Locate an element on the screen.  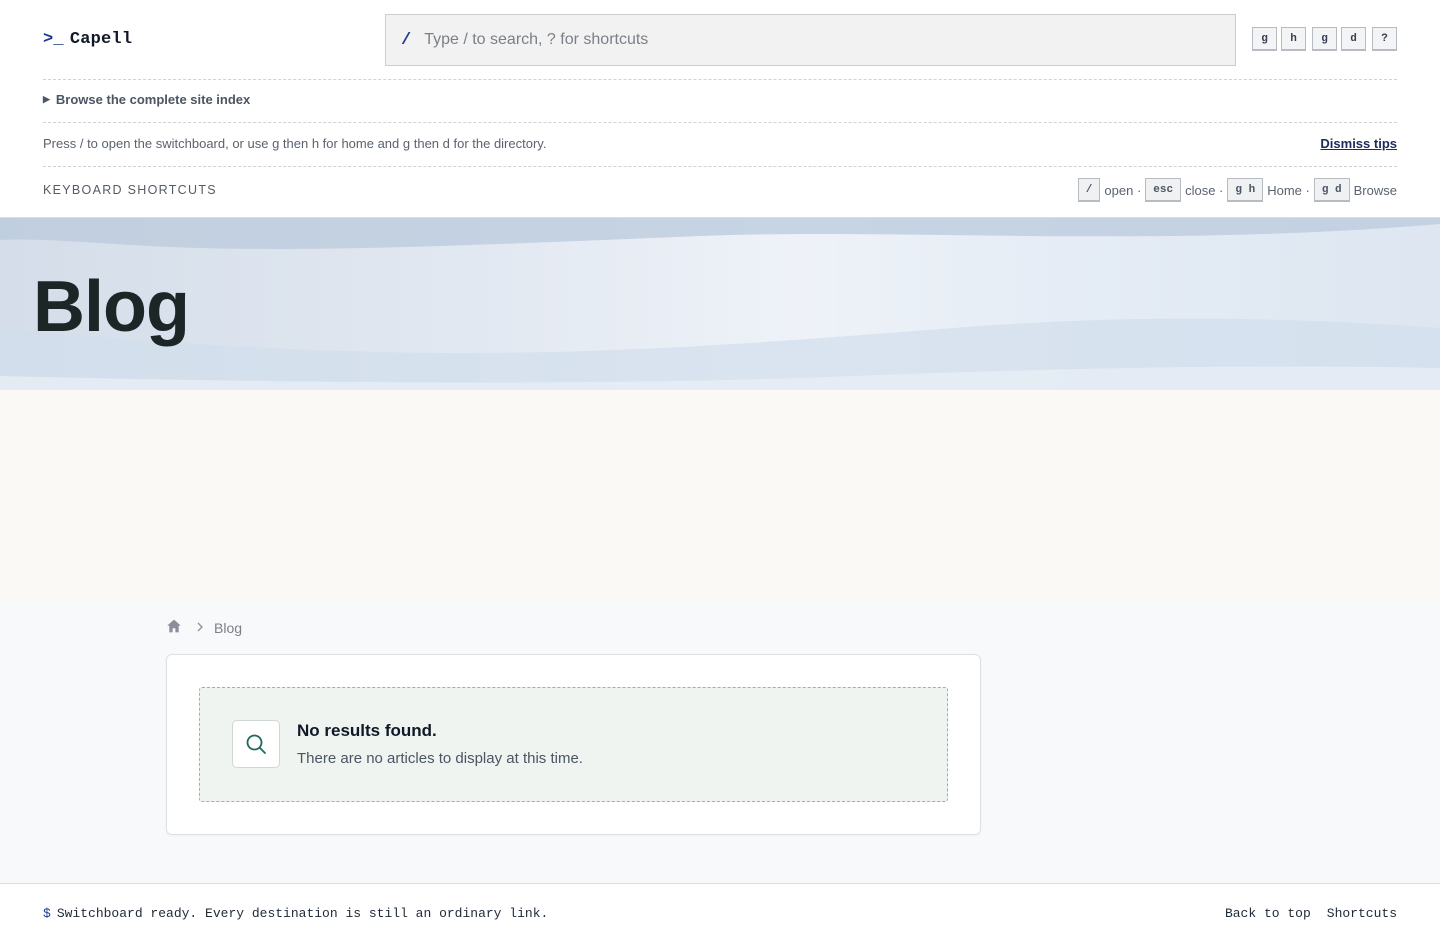
home-icon is located at coordinates (174, 627).